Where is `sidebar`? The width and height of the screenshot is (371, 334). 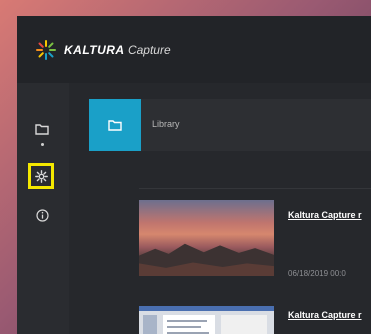
sidebar is located at coordinates (43, 208).